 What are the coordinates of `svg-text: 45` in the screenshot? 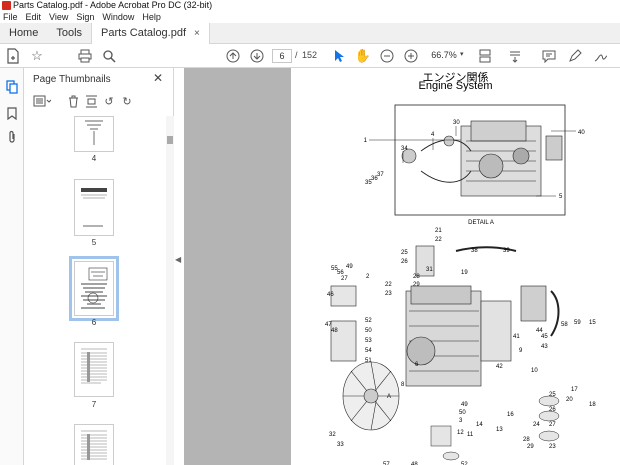 It's located at (544, 337).